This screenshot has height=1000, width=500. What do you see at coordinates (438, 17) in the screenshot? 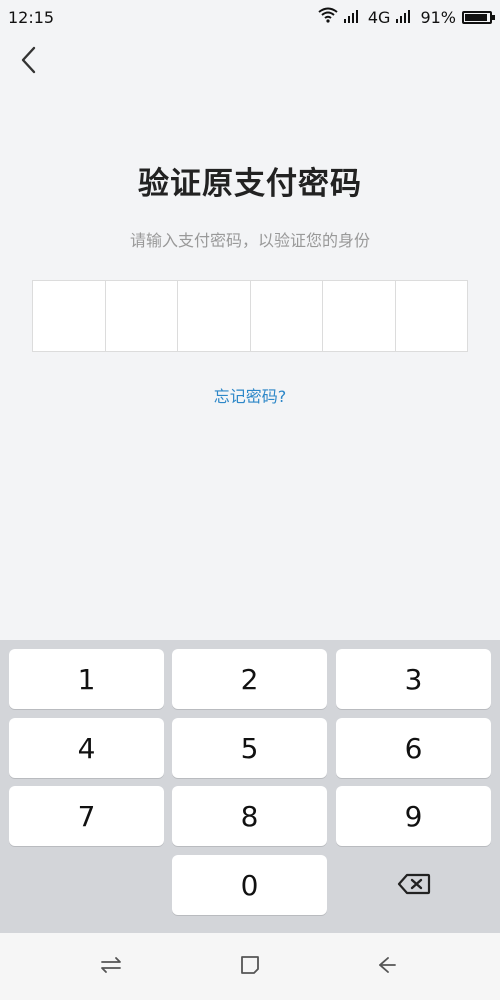
I see `battery-percent: 91%` at bounding box center [438, 17].